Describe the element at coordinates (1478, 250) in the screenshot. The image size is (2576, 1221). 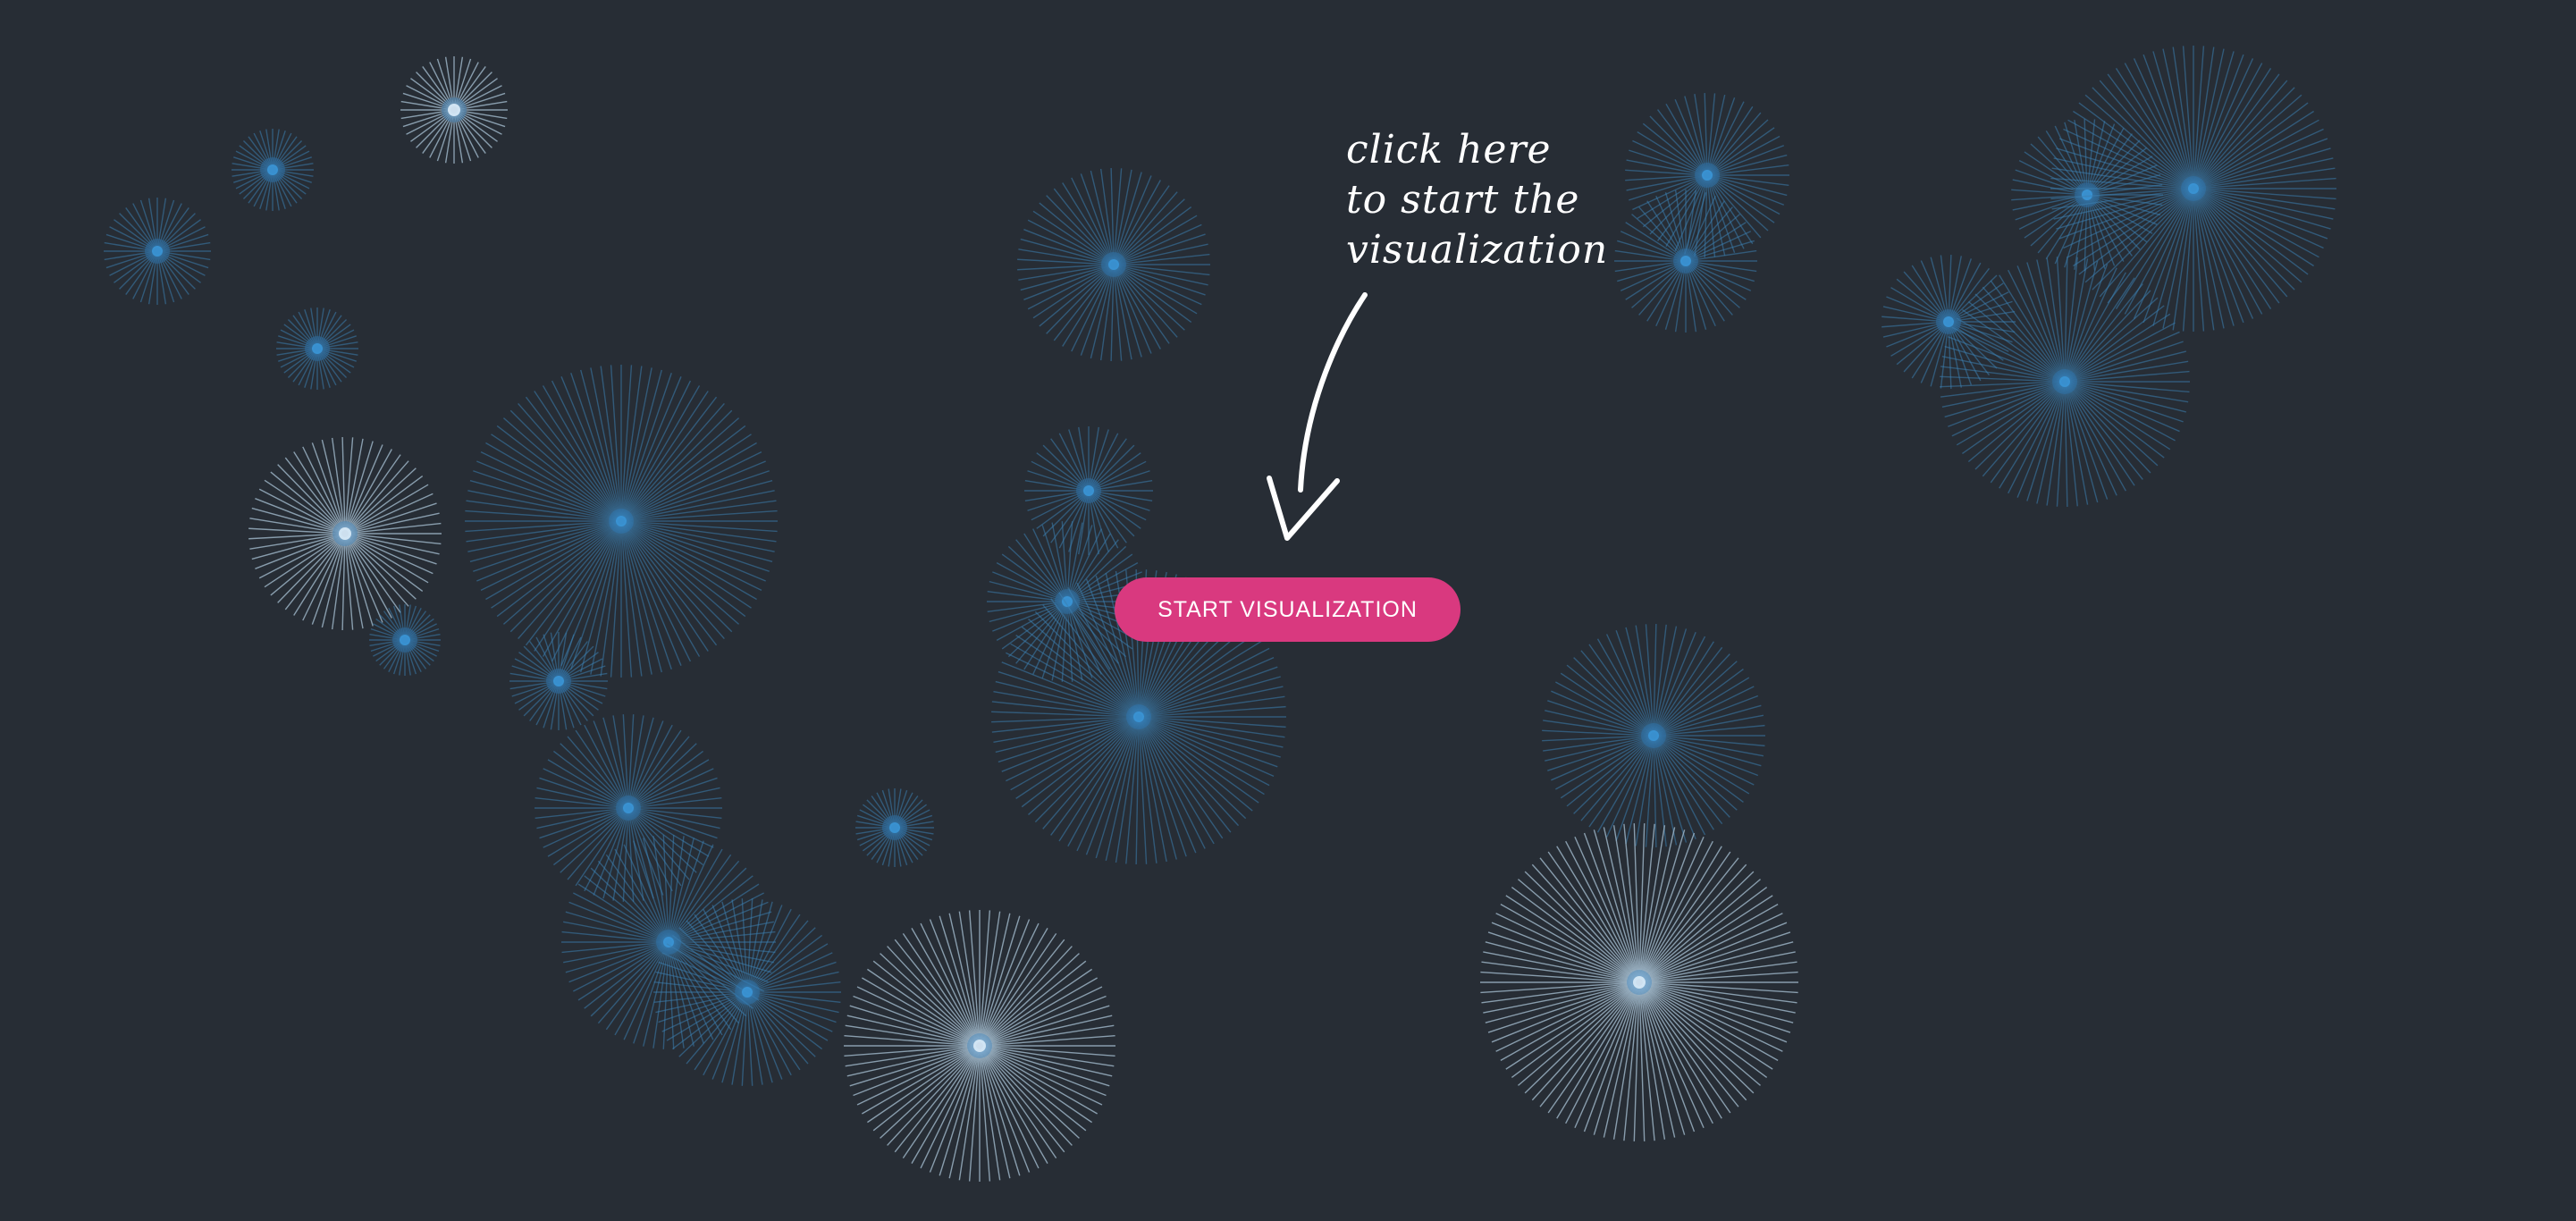
I see `hint-line-3: visualization` at that location.